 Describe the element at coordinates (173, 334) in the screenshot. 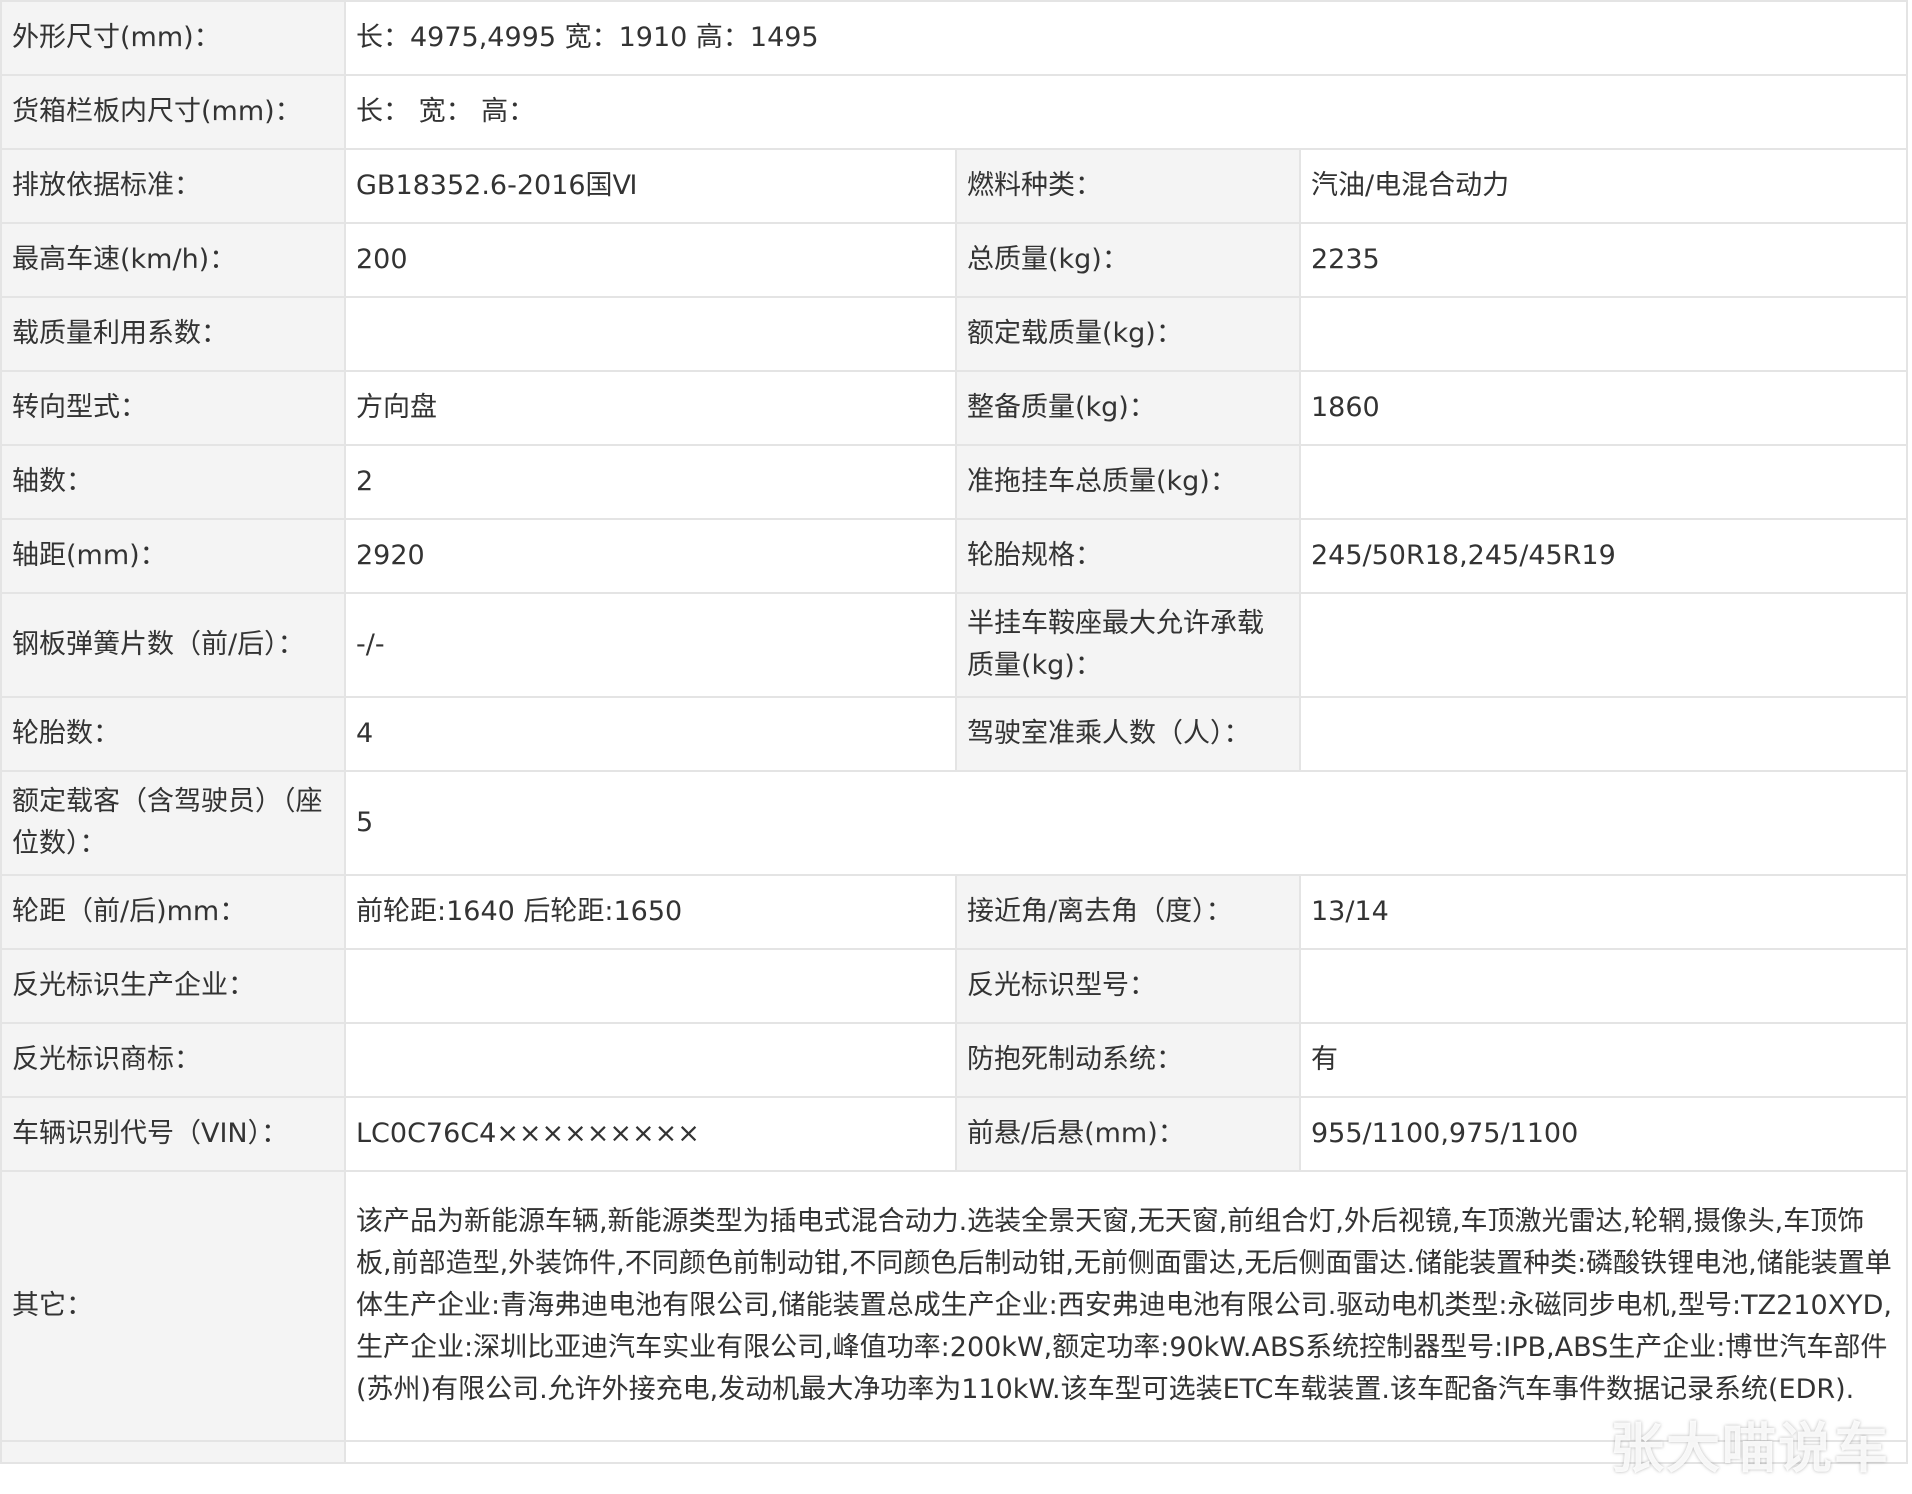

I see `load-factor-label: 载质量利用系数：` at that location.